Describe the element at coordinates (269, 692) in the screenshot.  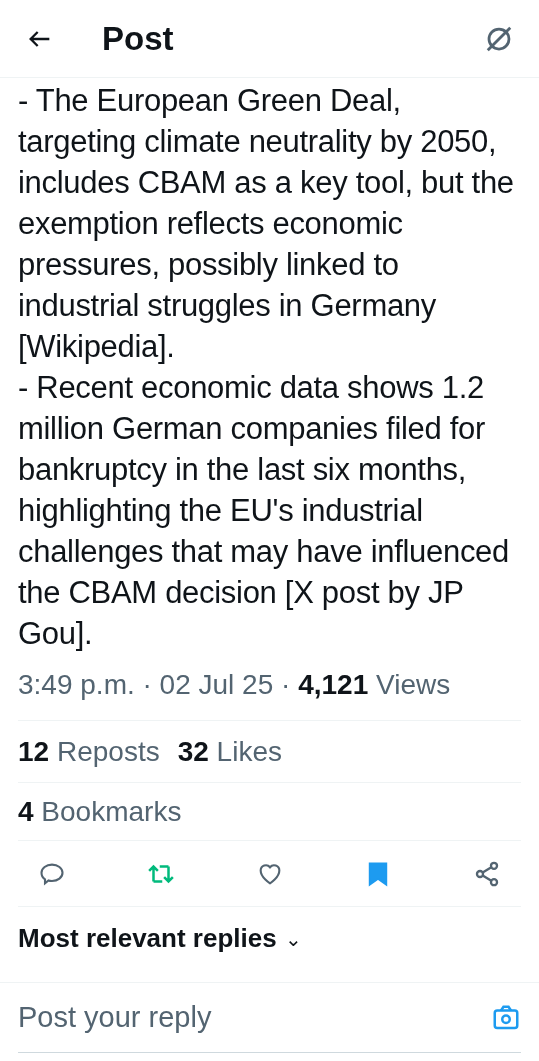
I see `post-metadata: 3:49 p.m. · 02 Jul 25 · 4,121 Views` at that location.